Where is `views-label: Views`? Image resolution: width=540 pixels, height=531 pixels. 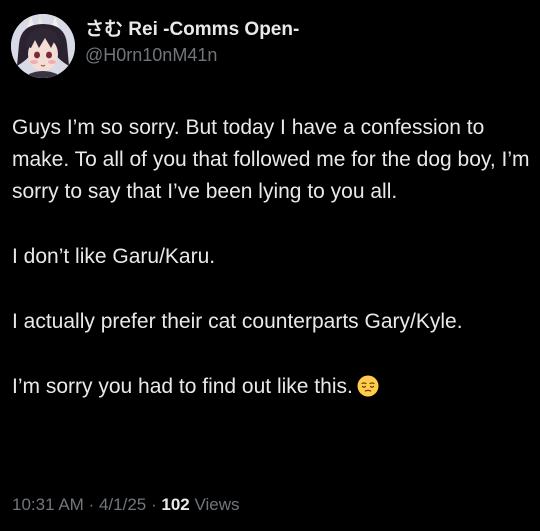
views-label: Views is located at coordinates (217, 504).